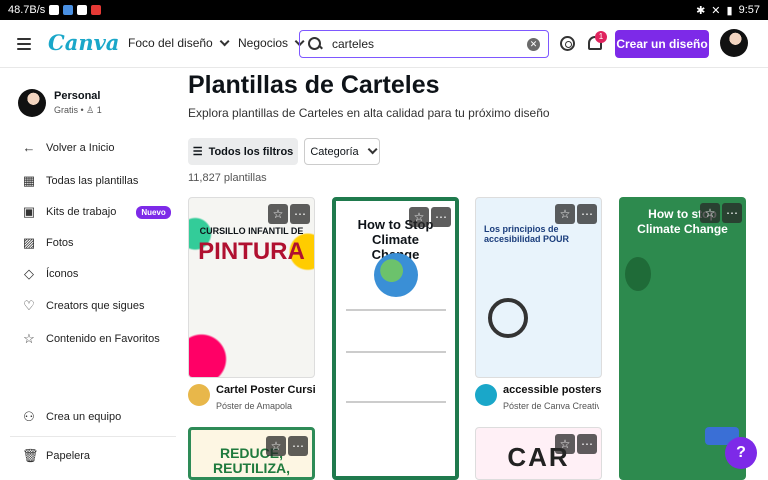 The width and height of the screenshot is (768, 480). I want to click on search-input, so click(424, 44).